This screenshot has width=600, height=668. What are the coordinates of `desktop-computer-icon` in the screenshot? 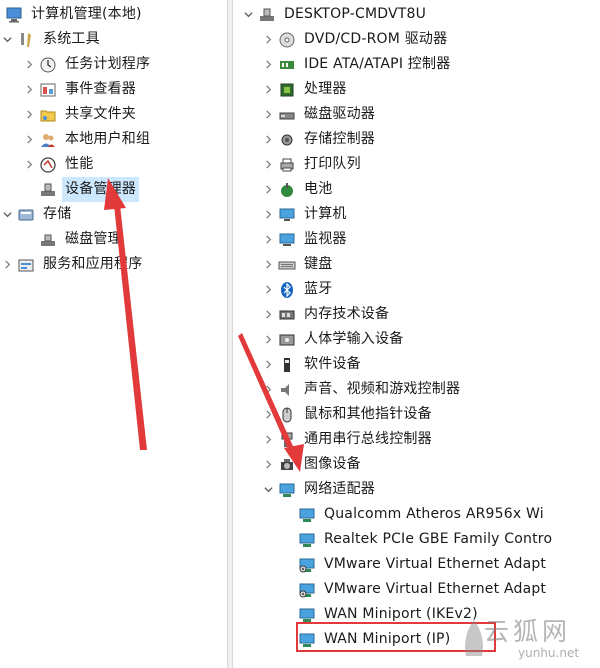 It's located at (267, 15).